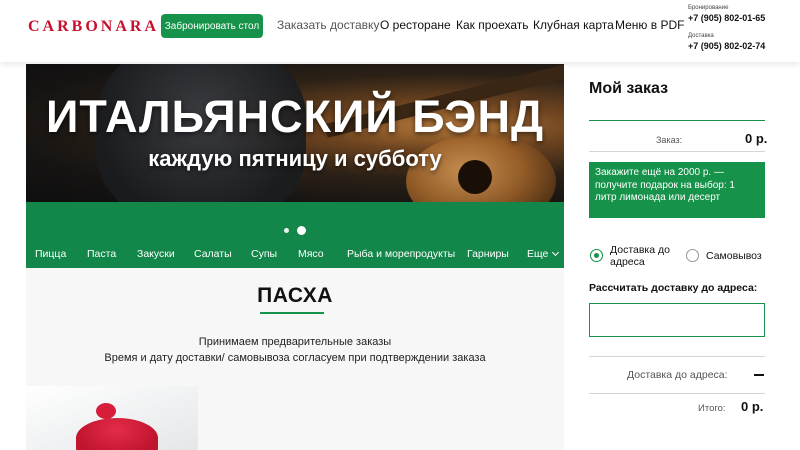  Describe the element at coordinates (264, 254) in the screenshot. I see `category-soups: Супы` at that location.